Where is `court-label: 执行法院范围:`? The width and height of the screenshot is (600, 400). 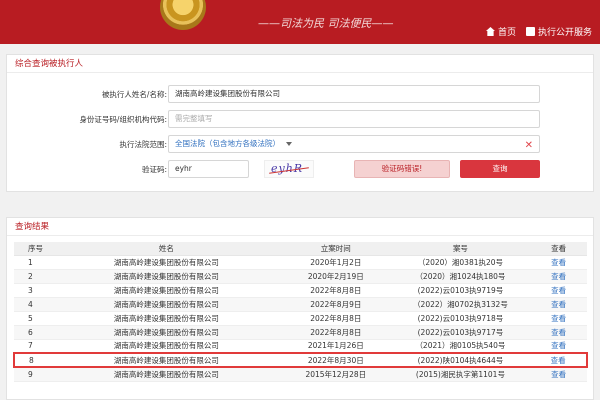 court-label: 执行法院范围: is located at coordinates (143, 144).